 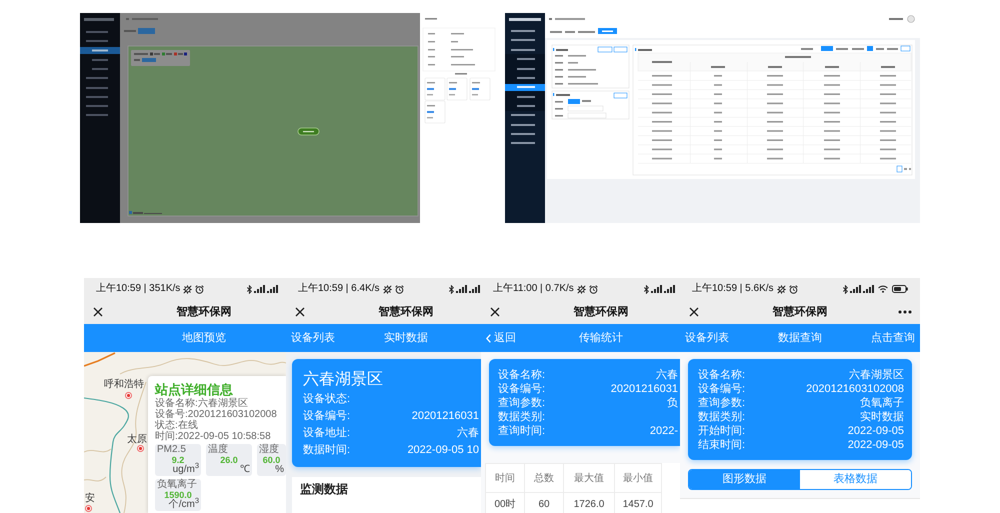 I want to click on battery-icon, so click(x=900, y=289).